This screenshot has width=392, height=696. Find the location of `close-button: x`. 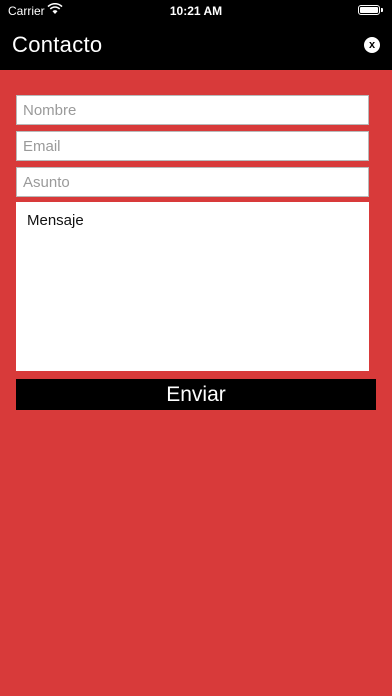

close-button: x is located at coordinates (372, 45).